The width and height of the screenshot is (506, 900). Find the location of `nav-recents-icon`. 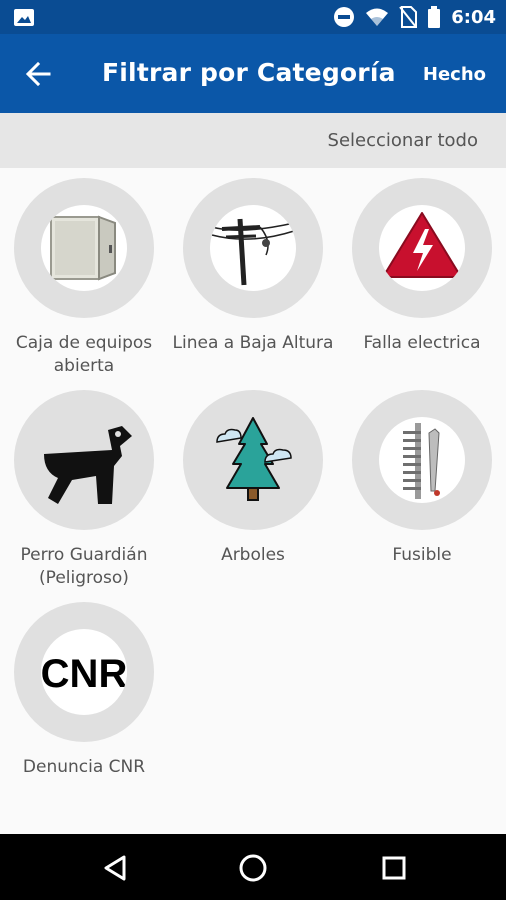

nav-recents-icon is located at coordinates (394, 868).